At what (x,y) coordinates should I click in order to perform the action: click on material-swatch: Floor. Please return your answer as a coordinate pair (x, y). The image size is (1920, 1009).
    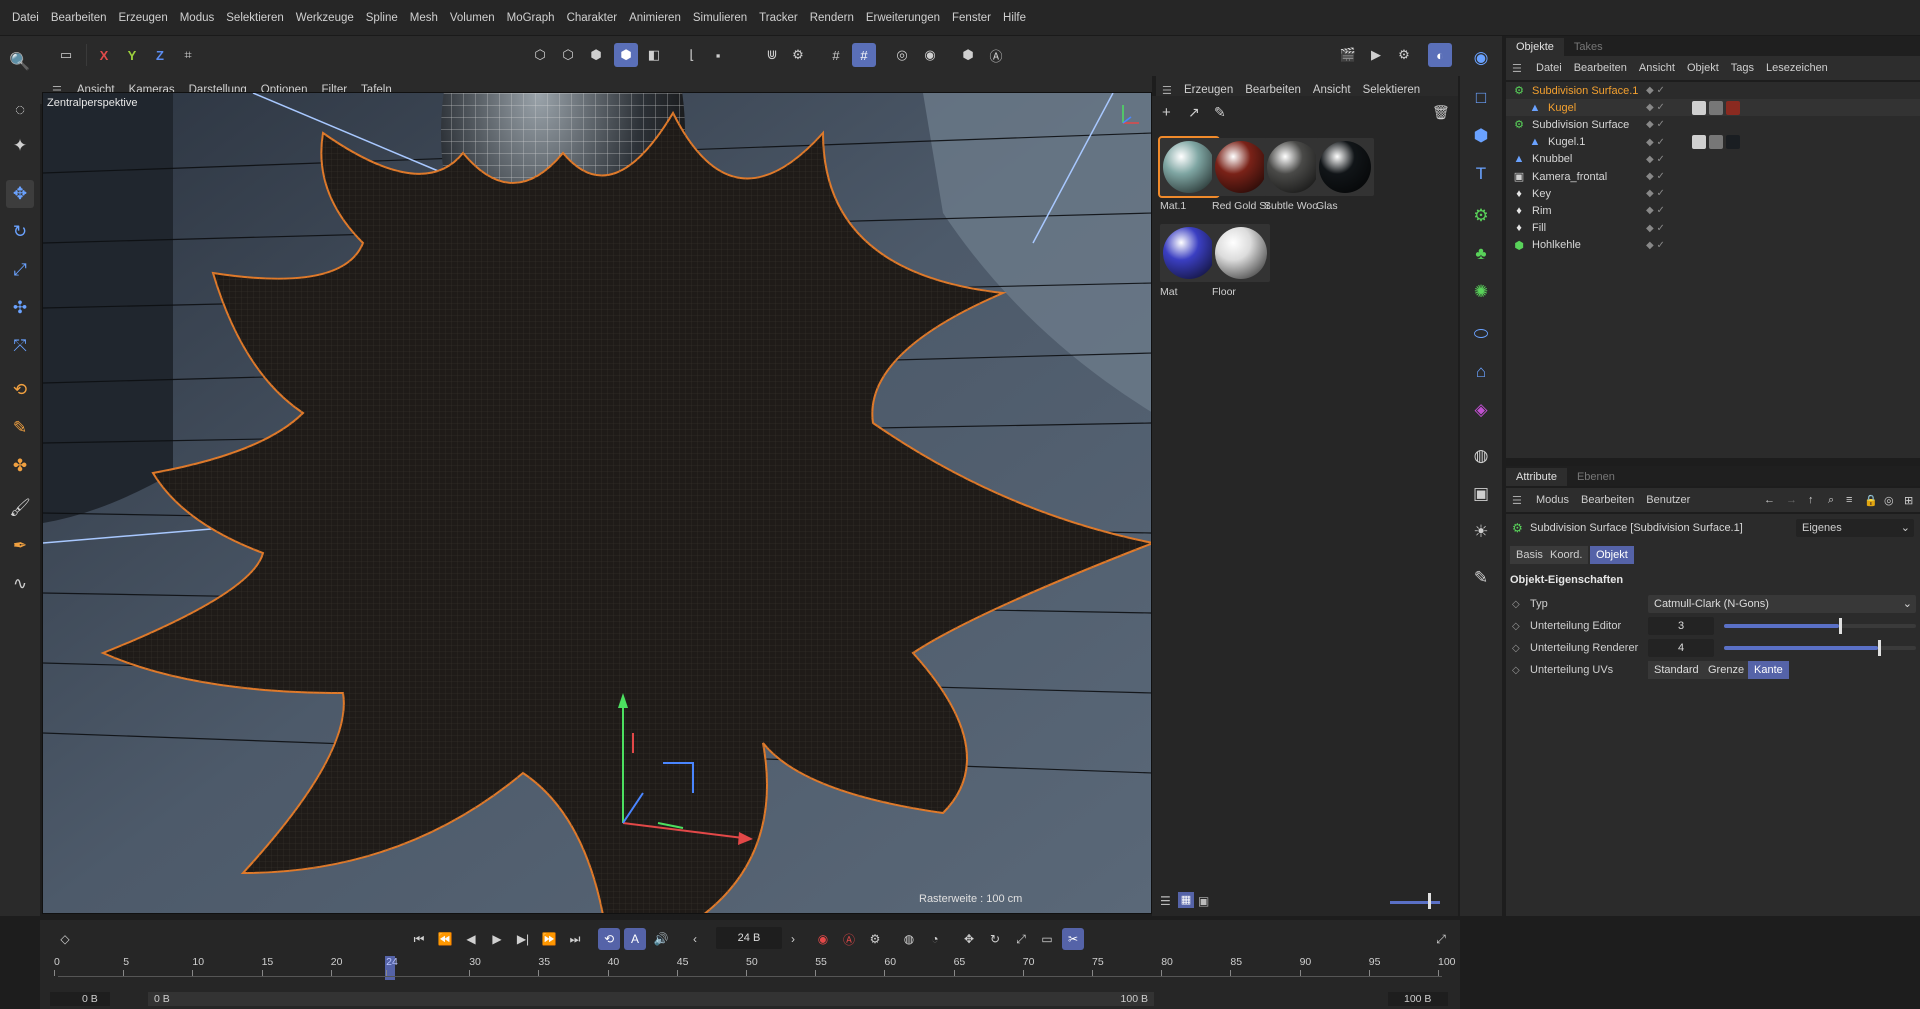
    Looking at the image, I should click on (1241, 261).